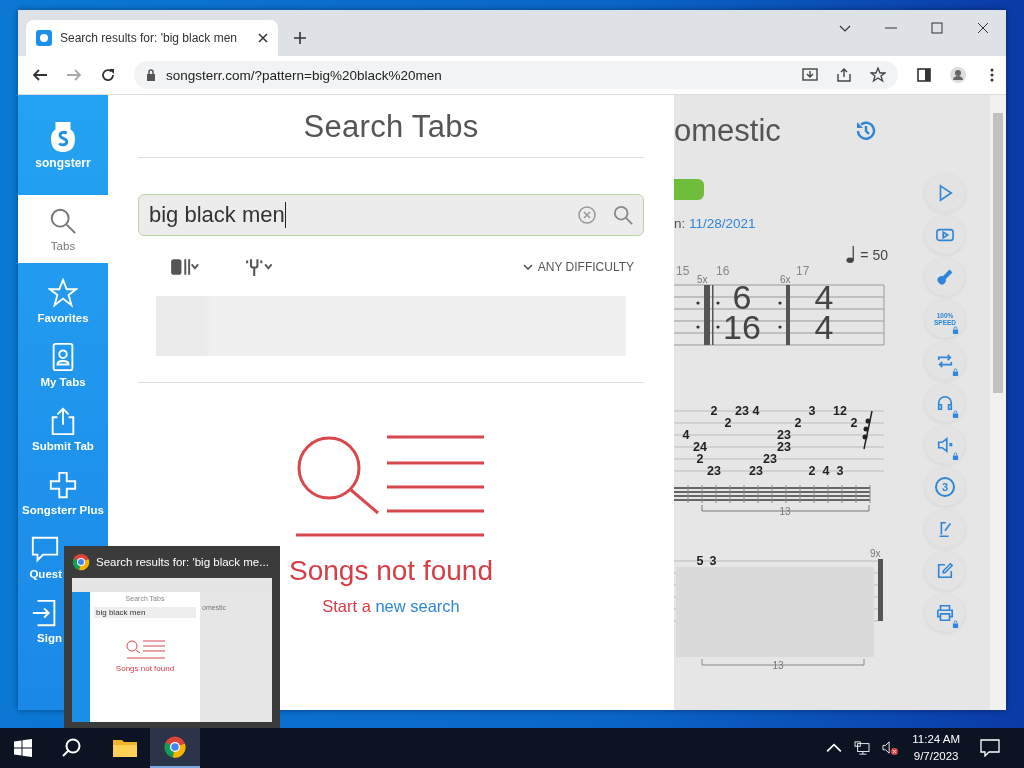 The width and height of the screenshot is (1024, 768). What do you see at coordinates (63, 485) in the screenshot?
I see `plus-icon` at bounding box center [63, 485].